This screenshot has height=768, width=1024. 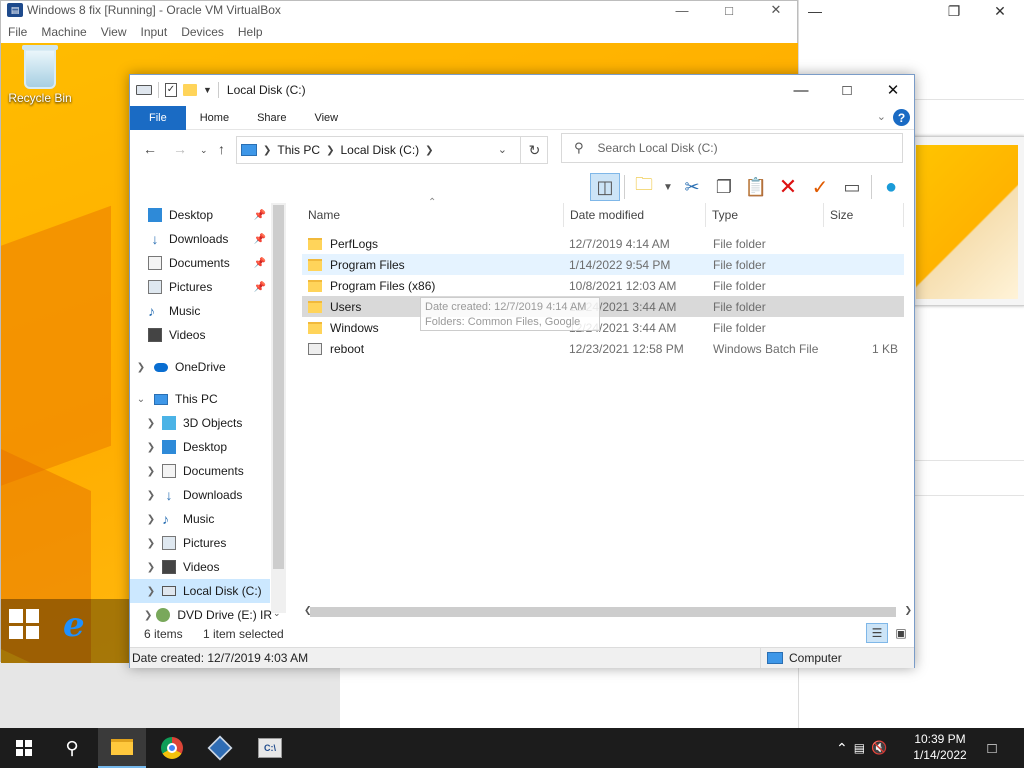 I want to click on internet-explorer-icon: e, so click(x=74, y=625).